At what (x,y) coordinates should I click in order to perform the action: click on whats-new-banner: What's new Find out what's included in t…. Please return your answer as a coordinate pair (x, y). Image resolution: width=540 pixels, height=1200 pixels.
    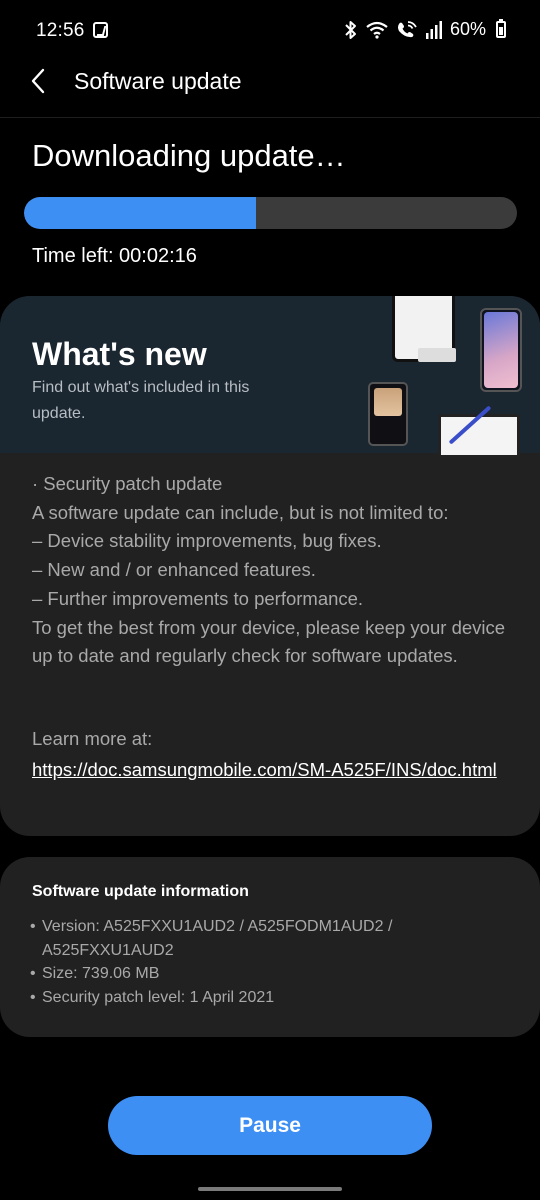
    Looking at the image, I should click on (270, 377).